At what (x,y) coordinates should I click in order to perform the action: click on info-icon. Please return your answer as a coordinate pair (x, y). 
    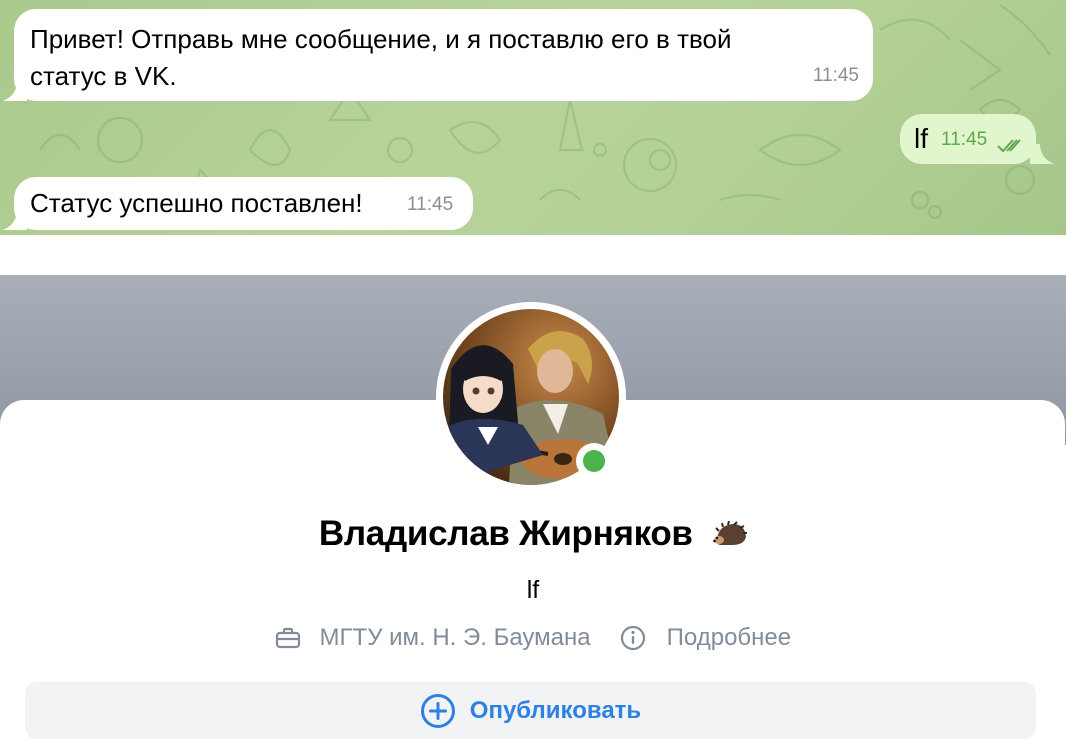
    Looking at the image, I should click on (633, 637).